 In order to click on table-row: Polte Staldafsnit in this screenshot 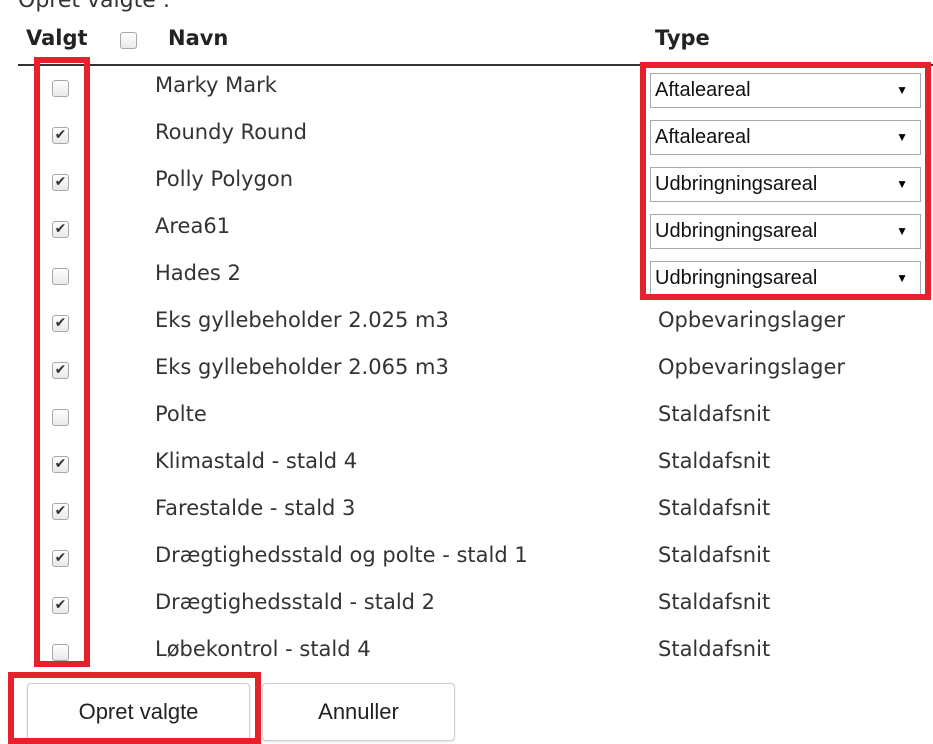, I will do `click(466, 417)`.